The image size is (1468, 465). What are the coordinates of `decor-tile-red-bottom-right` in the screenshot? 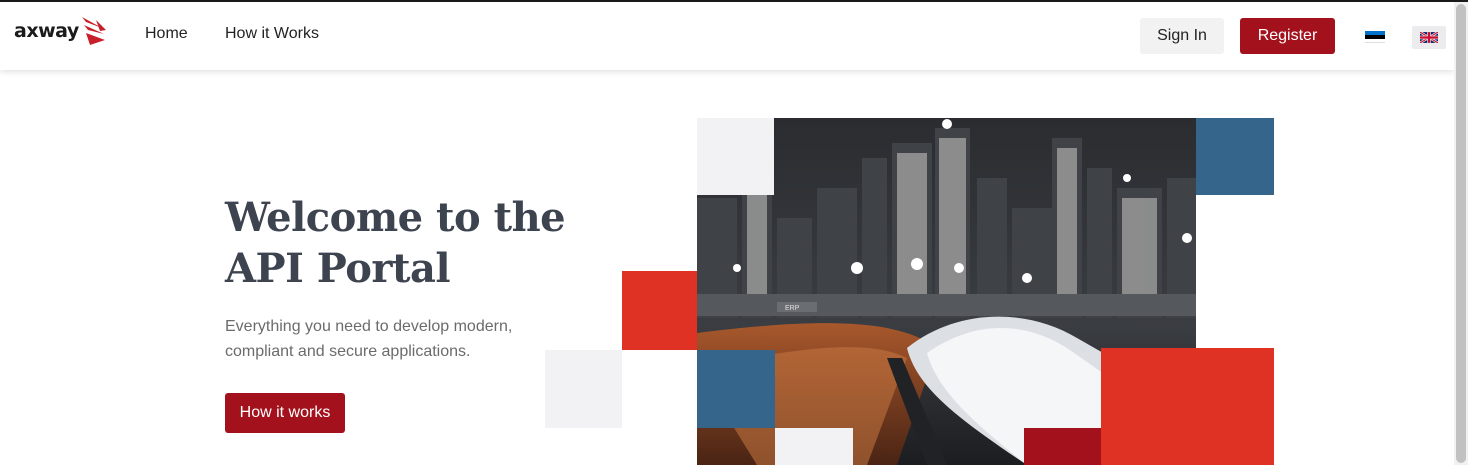 It's located at (1187, 406).